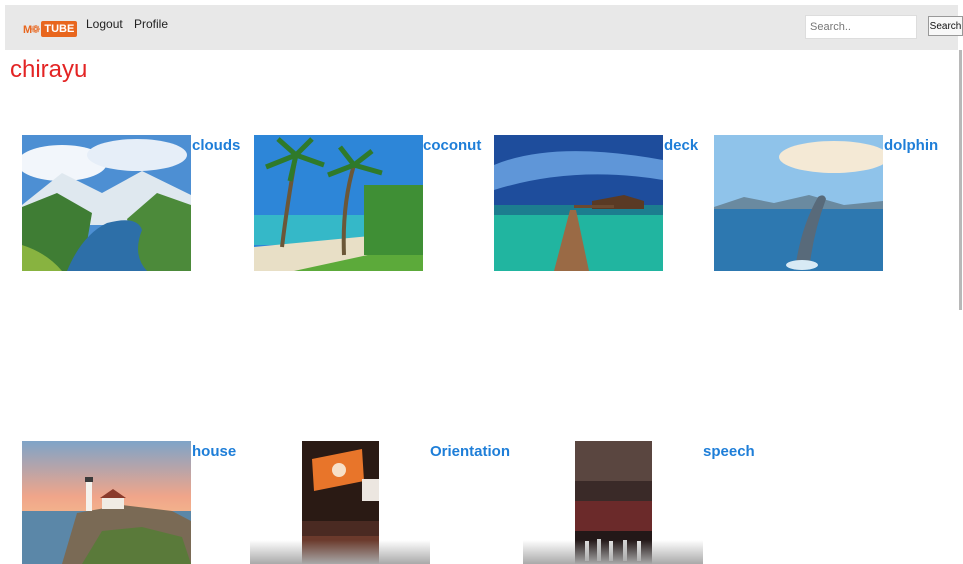 Image resolution: width=963 pixels, height=564 pixels. I want to click on search-button: Search, so click(945, 26).